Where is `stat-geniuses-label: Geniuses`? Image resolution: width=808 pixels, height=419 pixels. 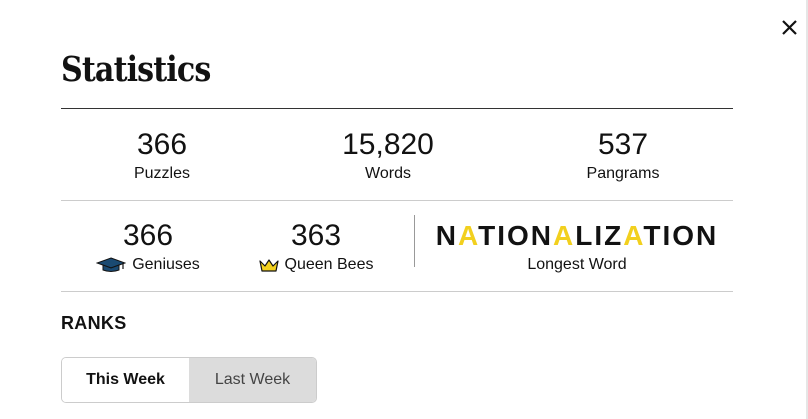
stat-geniuses-label: Geniuses is located at coordinates (166, 264).